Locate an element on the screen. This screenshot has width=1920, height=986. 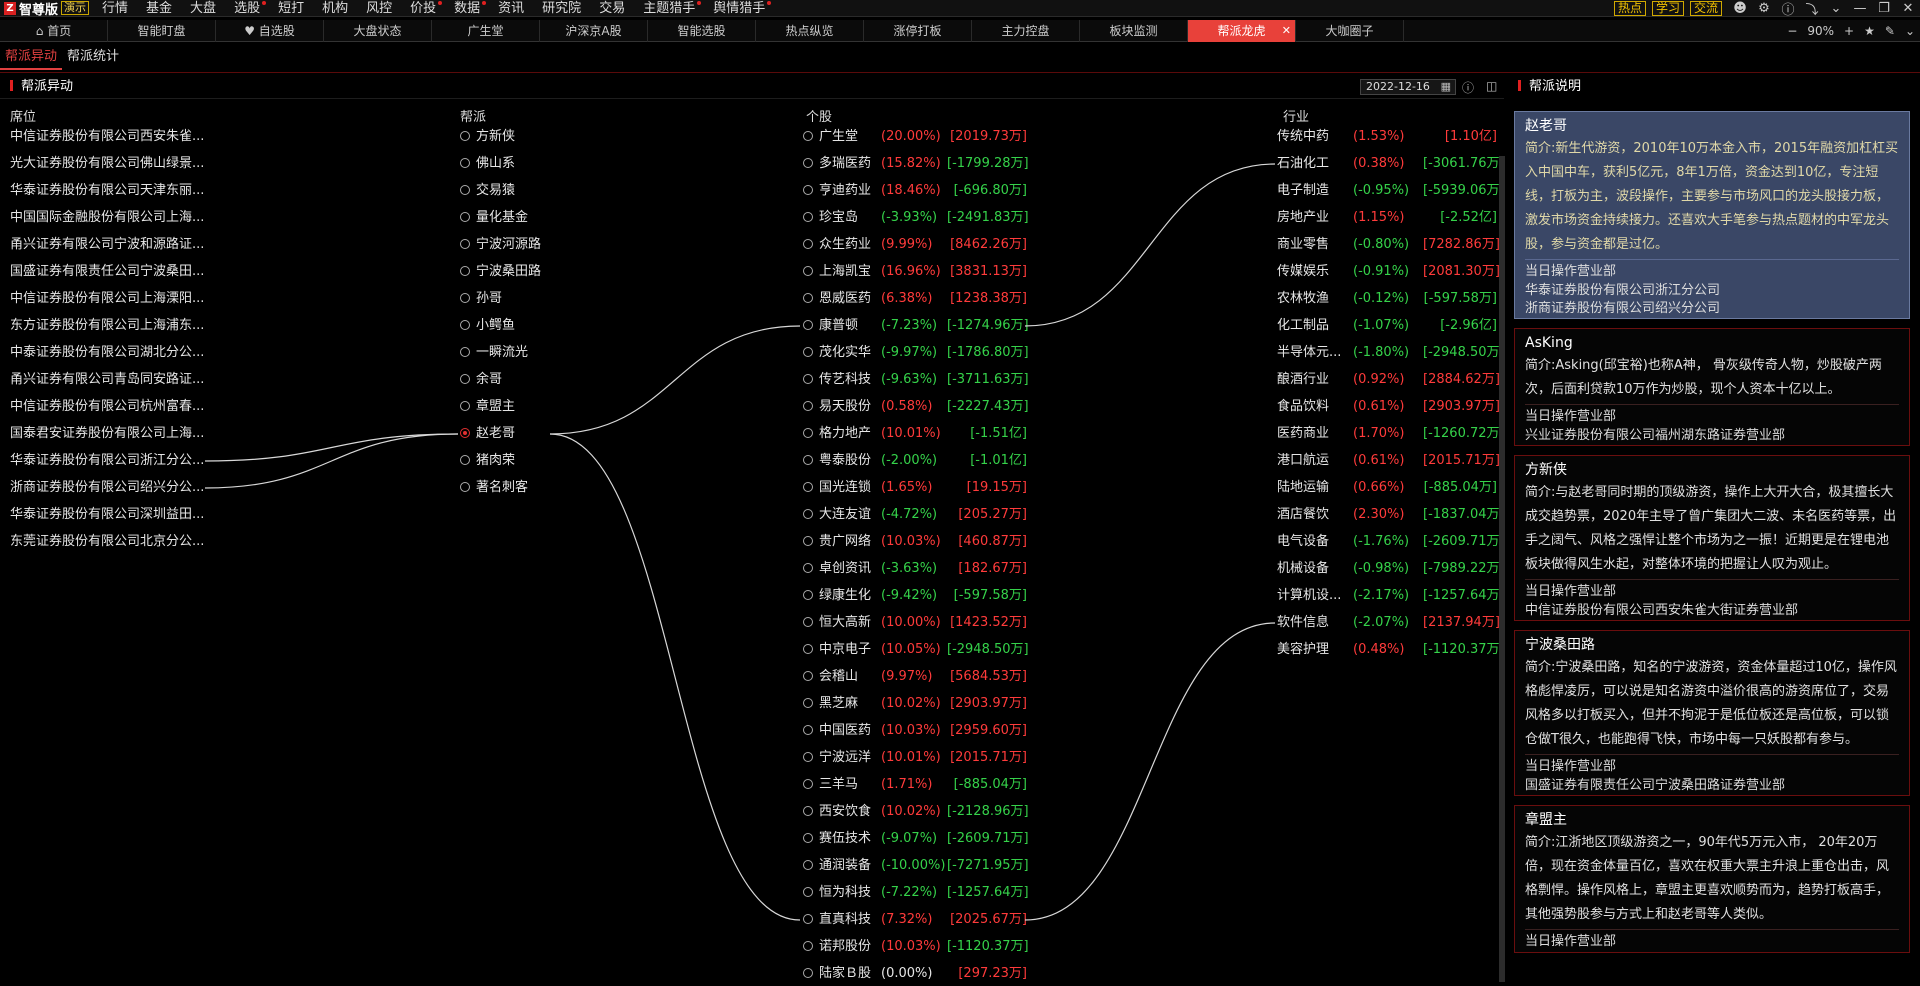
industry-row: 农林牧渔 (-0.12%) [-597.58万] is located at coordinates (1387, 299).